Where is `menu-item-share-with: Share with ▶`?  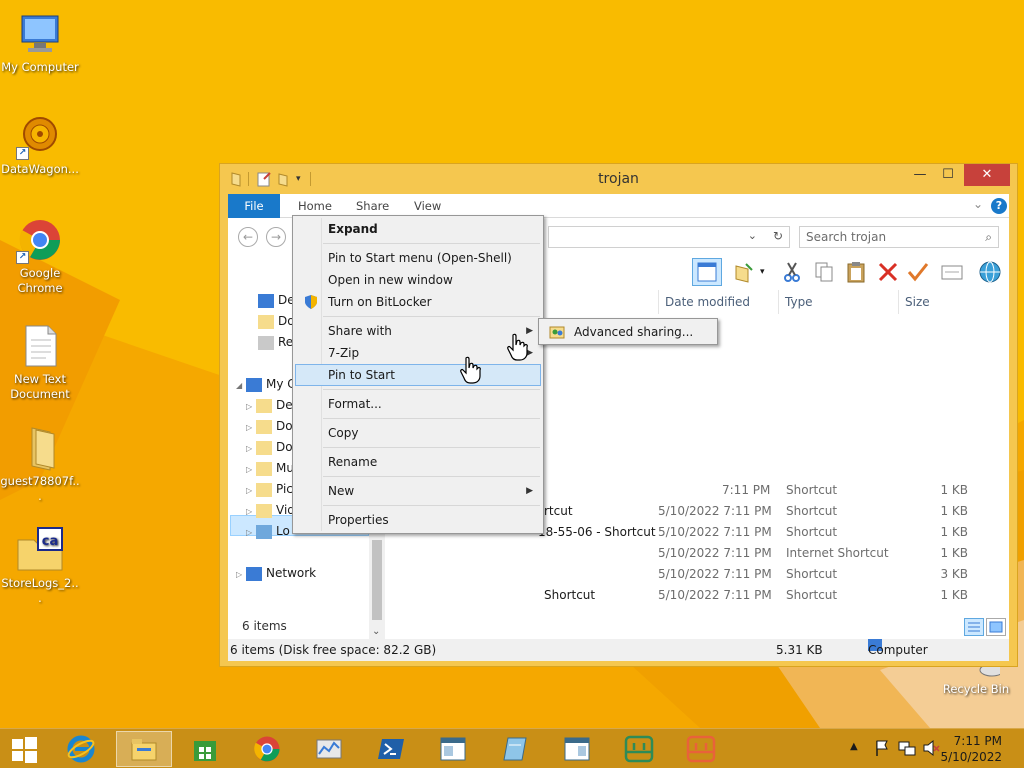
menu-item-share-with: Share with ▶ is located at coordinates (418, 331).